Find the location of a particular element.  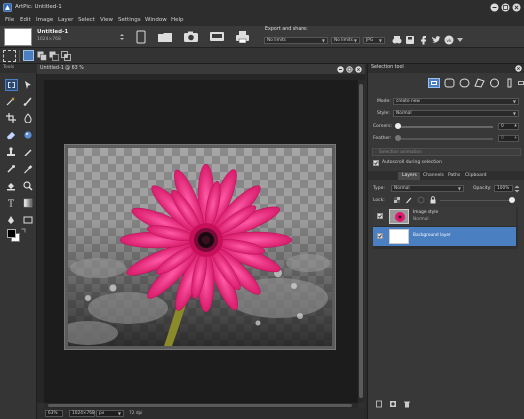

scanner-icon is located at coordinates (217, 36).